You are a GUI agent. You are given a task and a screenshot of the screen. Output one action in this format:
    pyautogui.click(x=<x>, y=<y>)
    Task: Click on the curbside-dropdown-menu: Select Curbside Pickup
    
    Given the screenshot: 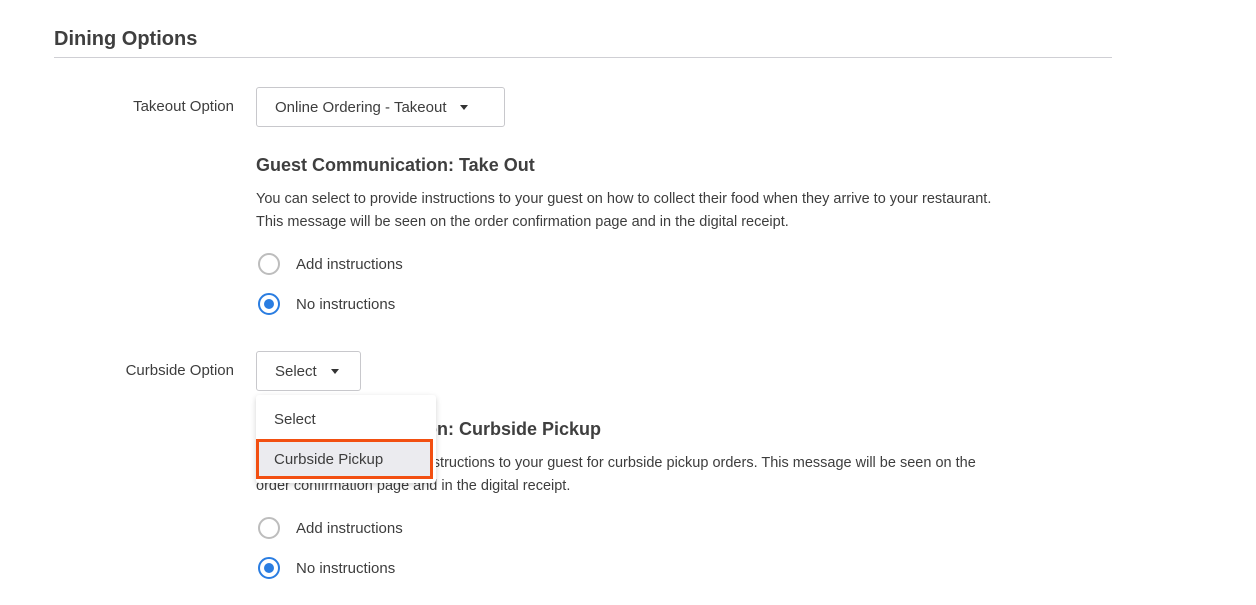 What is the action you would take?
    pyautogui.click(x=346, y=439)
    